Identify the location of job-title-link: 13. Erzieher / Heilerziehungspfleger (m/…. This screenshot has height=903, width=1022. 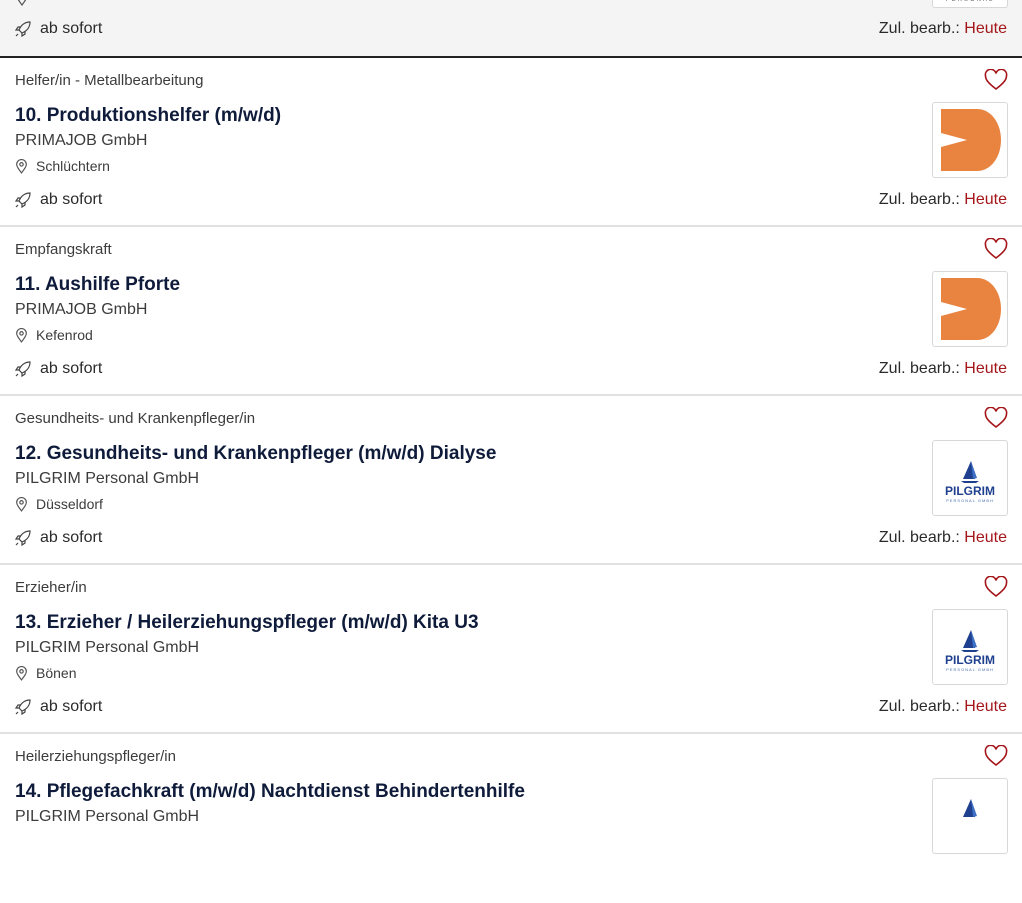
(247, 623).